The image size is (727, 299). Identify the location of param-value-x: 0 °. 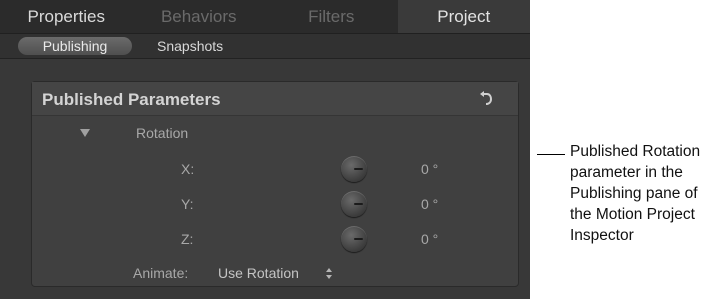
(429, 169).